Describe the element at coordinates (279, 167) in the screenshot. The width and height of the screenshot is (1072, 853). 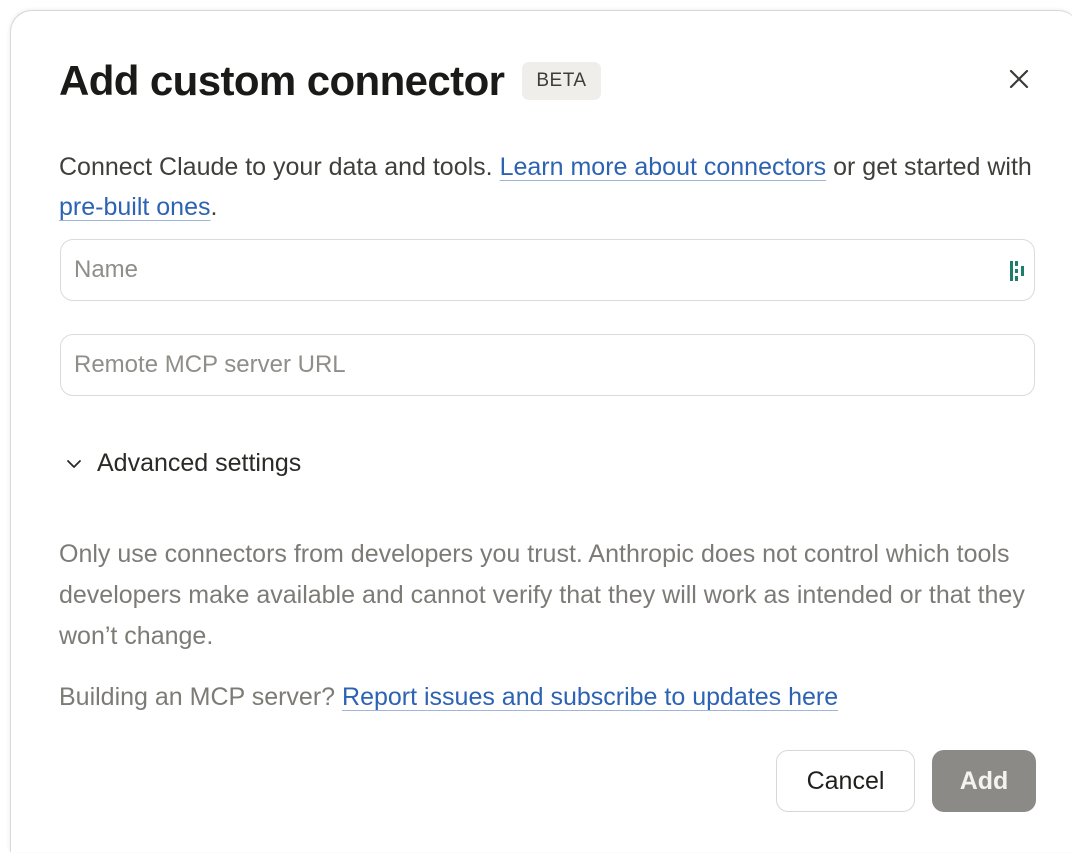
I see `intro-text-before: Connect Claude to your data and tools.` at that location.